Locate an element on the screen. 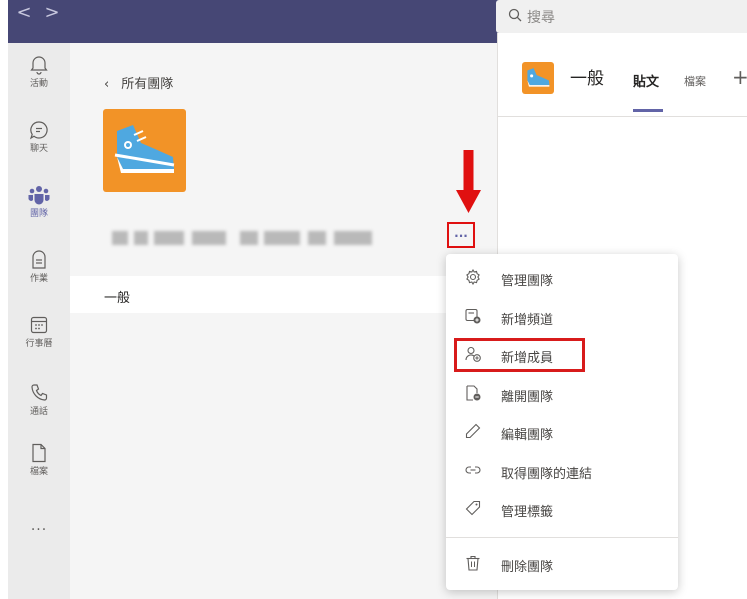 The image size is (747, 599). header-divider is located at coordinates (622, 116).